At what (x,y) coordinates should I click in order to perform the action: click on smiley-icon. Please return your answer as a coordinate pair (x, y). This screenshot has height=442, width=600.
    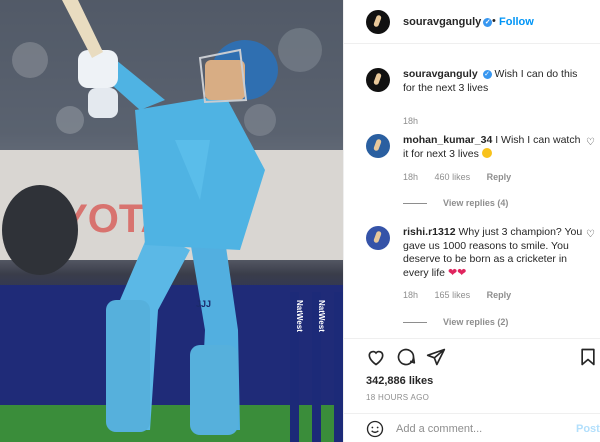
    Looking at the image, I should click on (375, 429).